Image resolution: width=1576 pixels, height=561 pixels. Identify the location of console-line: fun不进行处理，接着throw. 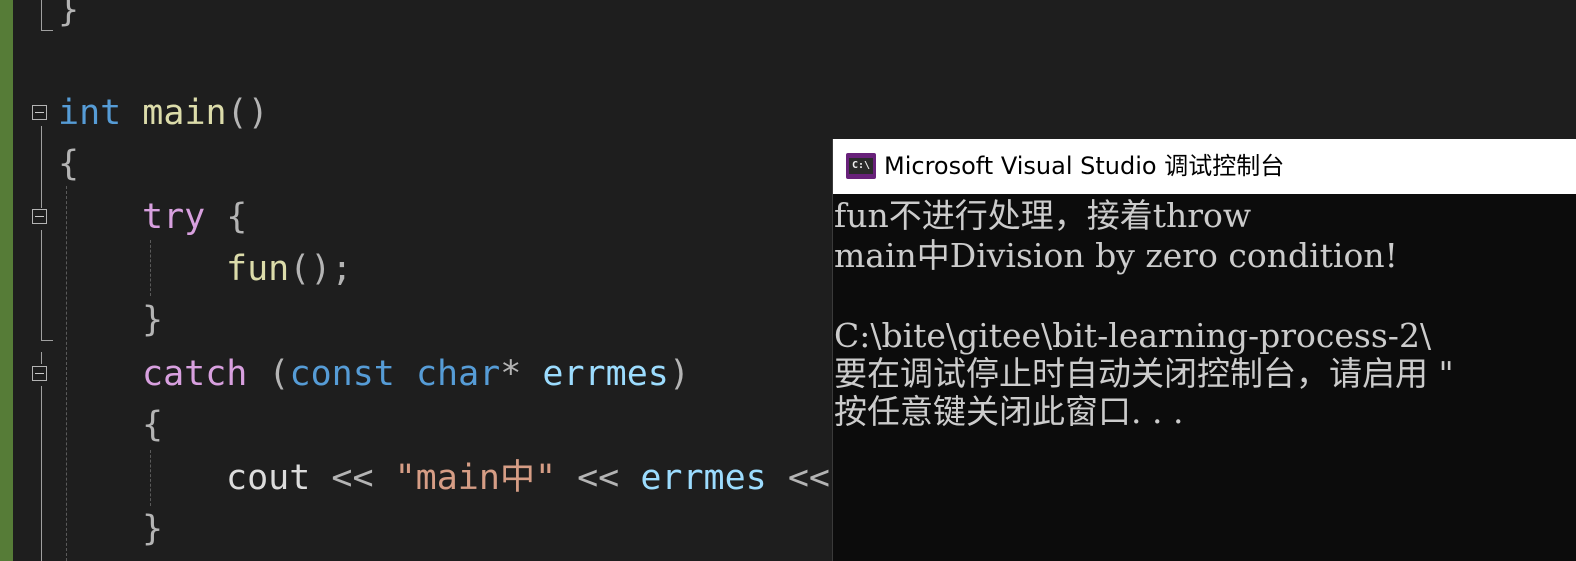
(1043, 215).